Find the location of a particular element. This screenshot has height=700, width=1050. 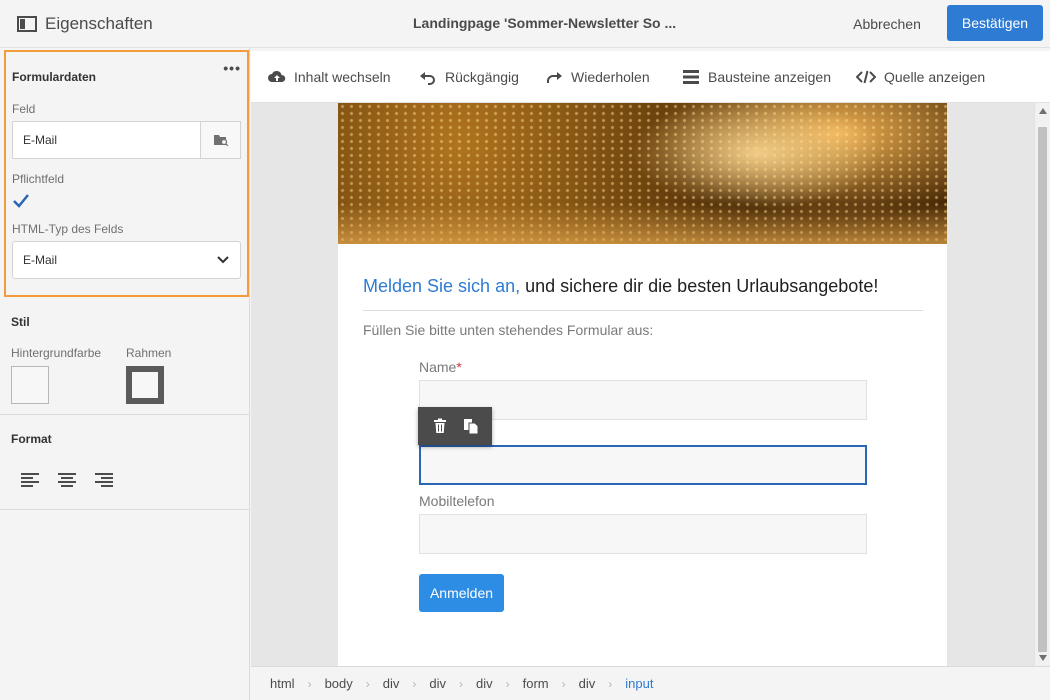

required-checkbox is located at coordinates (21, 201).